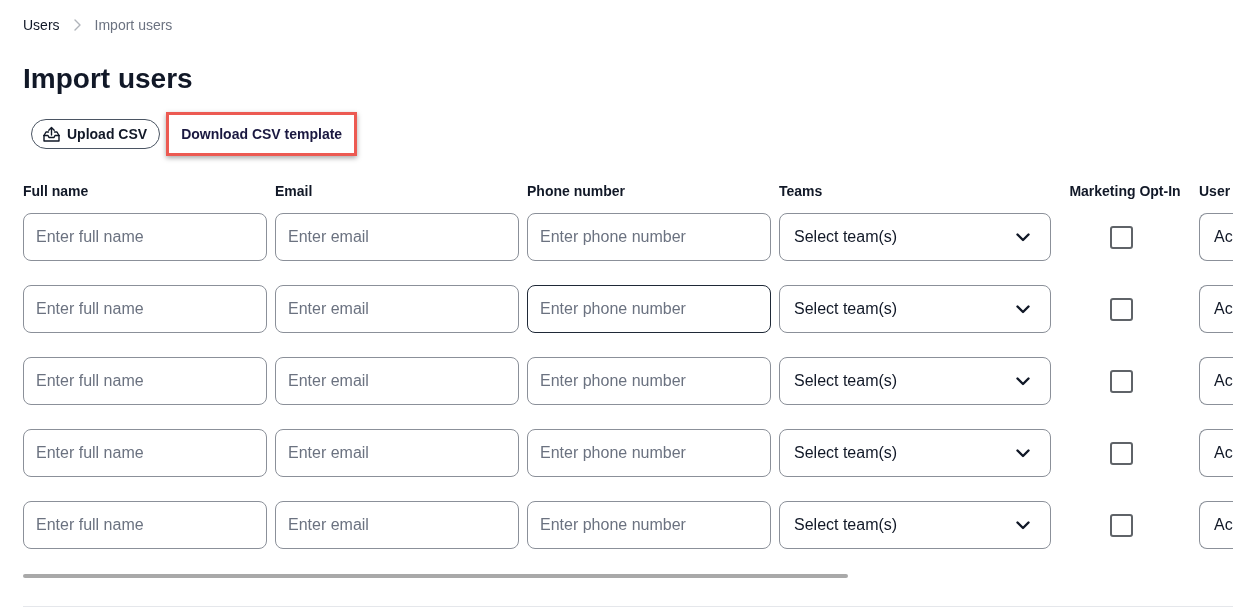 The width and height of the screenshot is (1247, 612). What do you see at coordinates (77, 25) in the screenshot?
I see `chevron-right-icon` at bounding box center [77, 25].